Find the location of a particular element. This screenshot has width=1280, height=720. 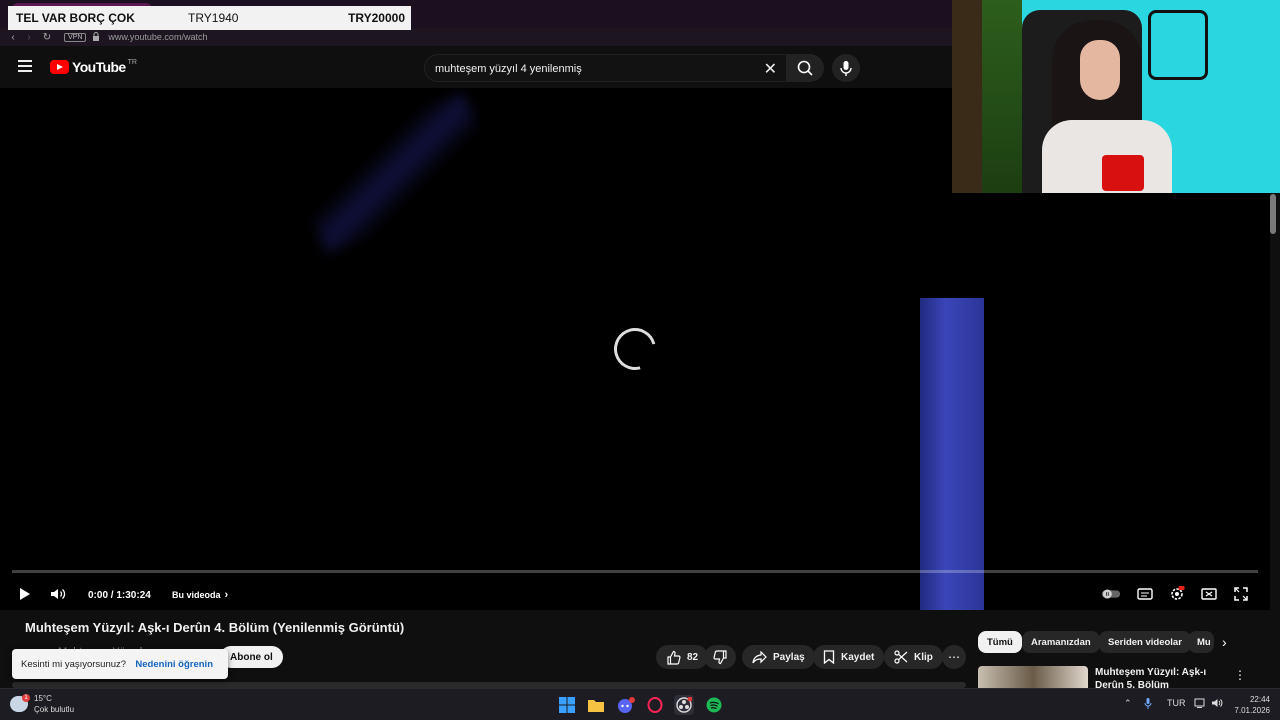

autoplay-toggle-icon is located at coordinates (1111, 594).